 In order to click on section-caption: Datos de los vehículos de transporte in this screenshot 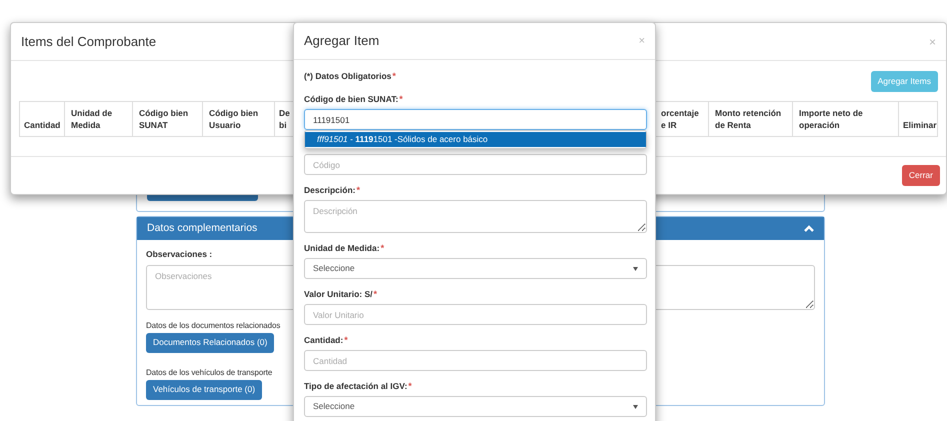, I will do `click(209, 372)`.